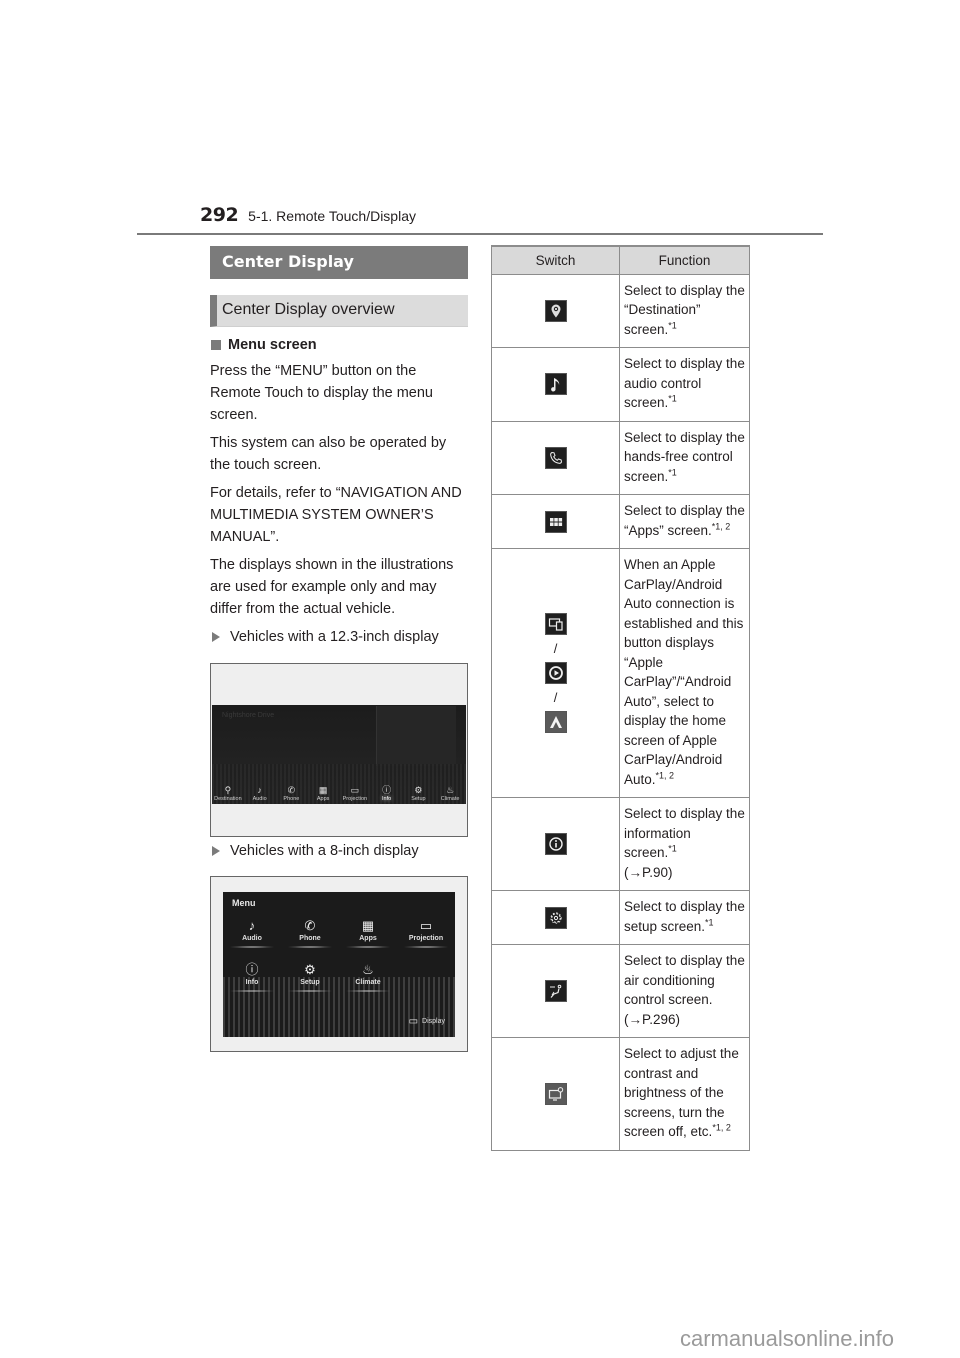  I want to click on menu-item-phone: ✆ Phone, so click(291, 793).